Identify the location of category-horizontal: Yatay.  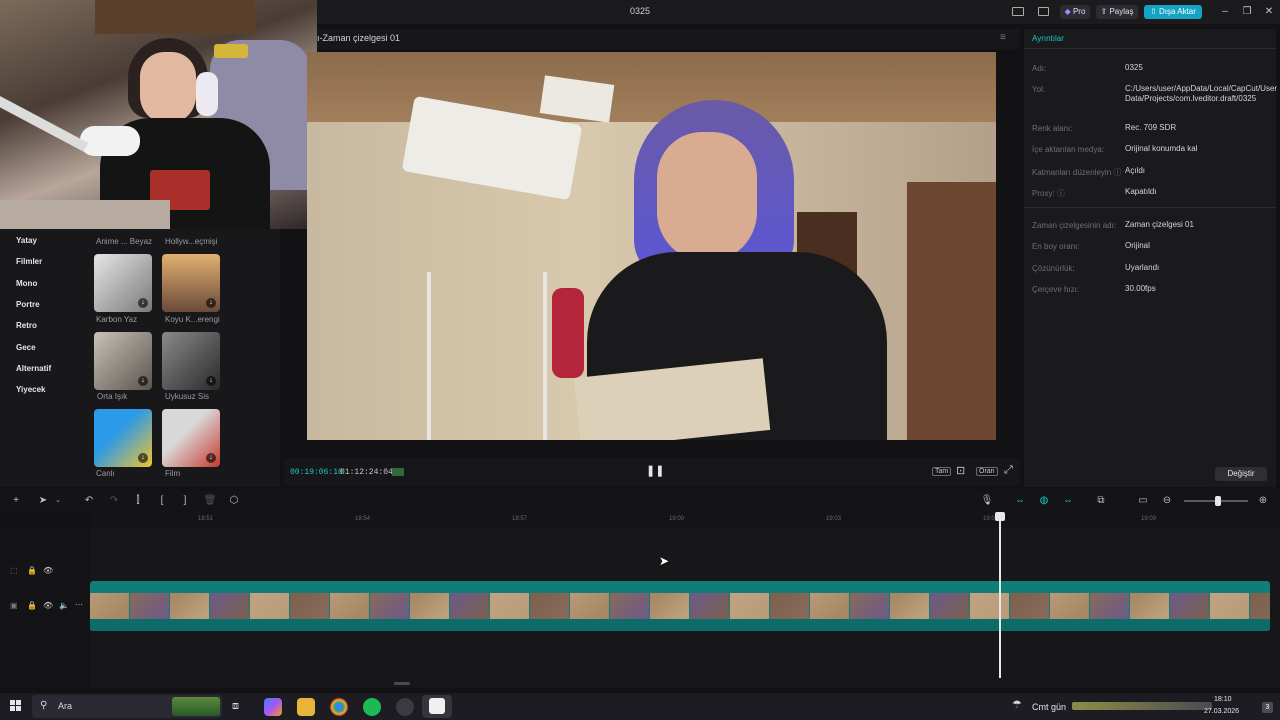
(26, 240).